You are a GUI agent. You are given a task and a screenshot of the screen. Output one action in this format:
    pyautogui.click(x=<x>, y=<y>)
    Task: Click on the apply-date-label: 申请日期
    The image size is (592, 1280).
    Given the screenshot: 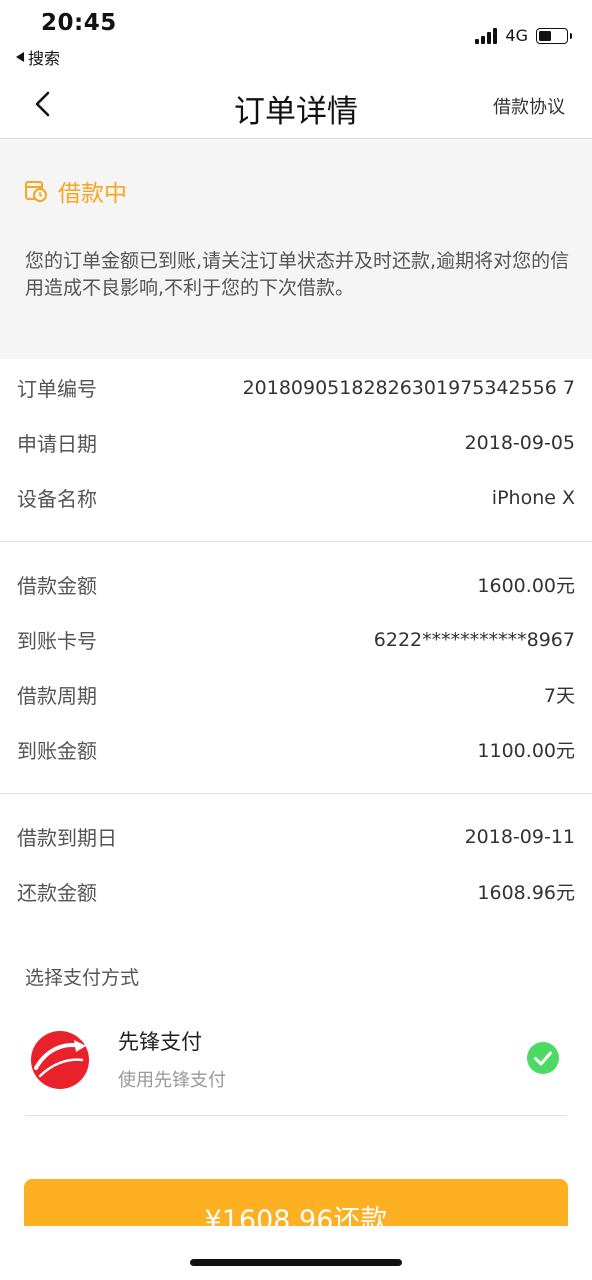 What is the action you would take?
    pyautogui.click(x=57, y=444)
    